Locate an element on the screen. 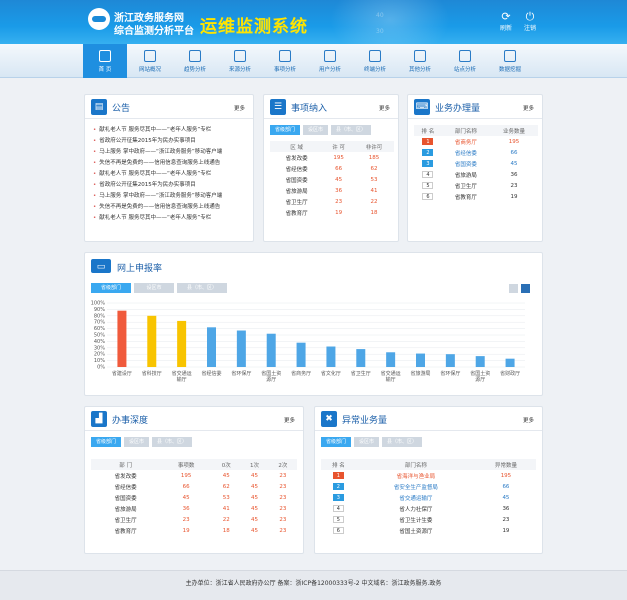  table-row: 省卫生厅 23 22 is located at coordinates (332, 201).